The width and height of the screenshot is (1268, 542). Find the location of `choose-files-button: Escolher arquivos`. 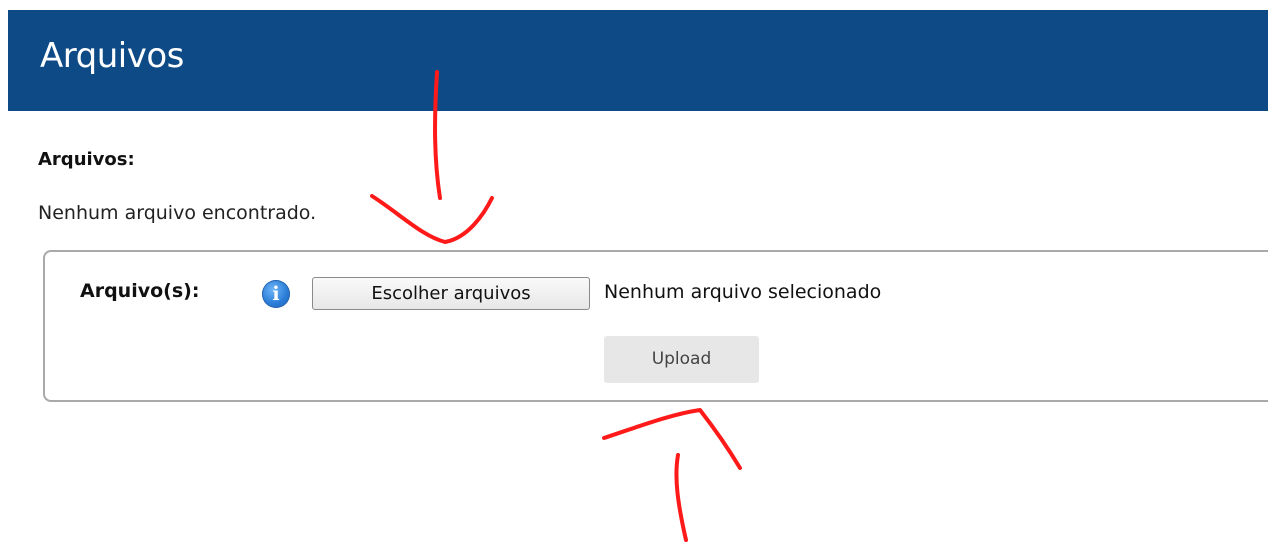

choose-files-button: Escolher arquivos is located at coordinates (451, 293).